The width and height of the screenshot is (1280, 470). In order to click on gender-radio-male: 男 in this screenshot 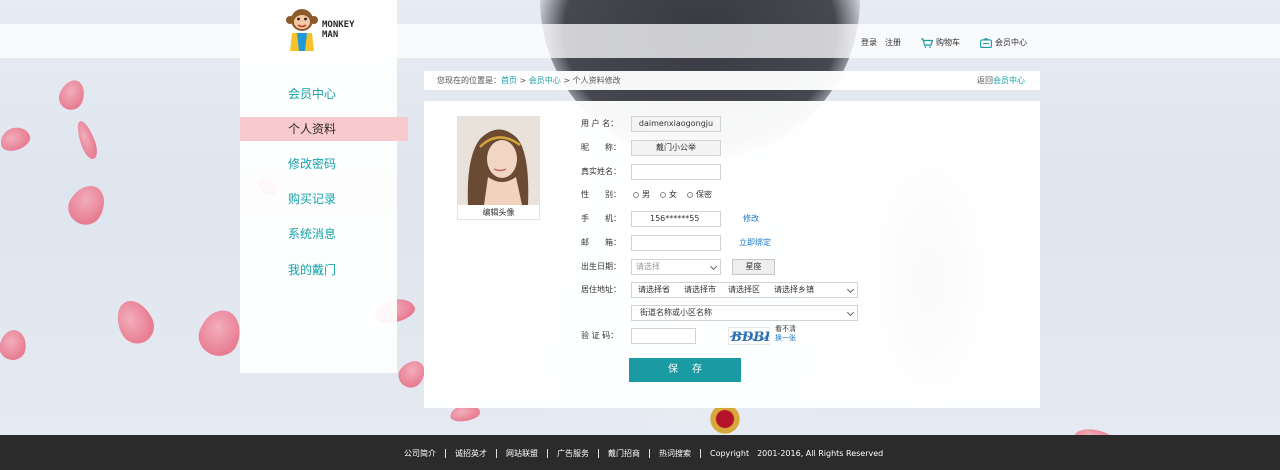, I will do `click(641, 195)`.